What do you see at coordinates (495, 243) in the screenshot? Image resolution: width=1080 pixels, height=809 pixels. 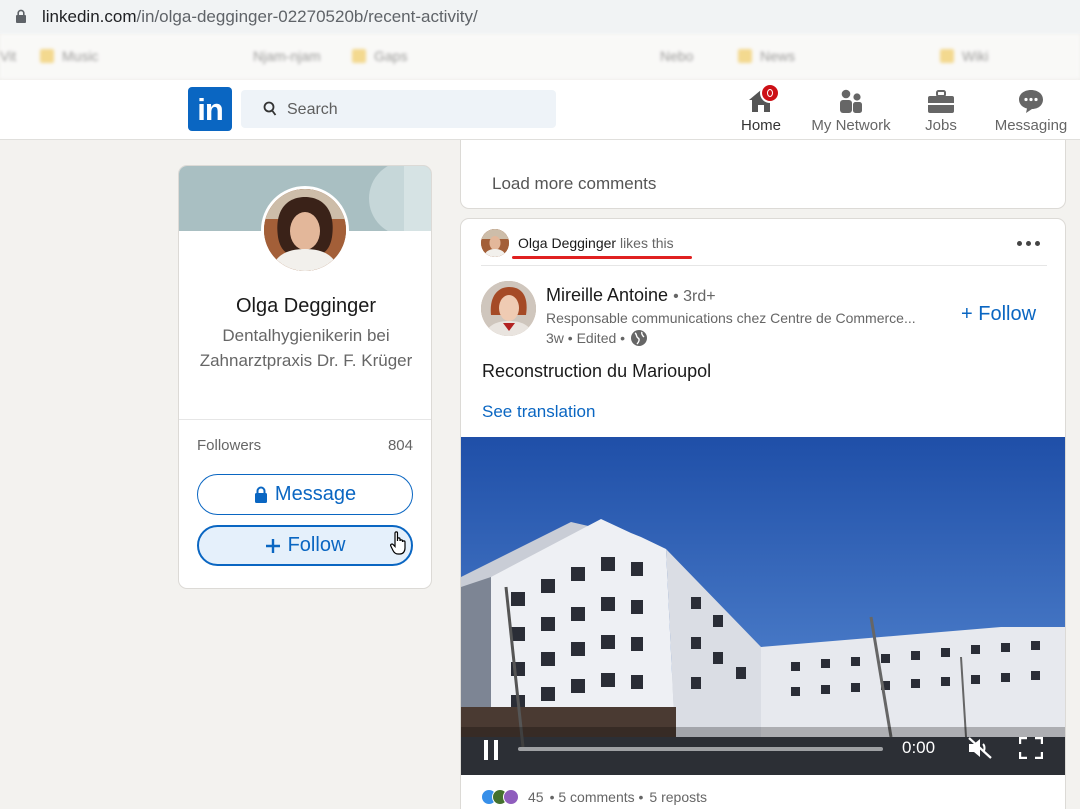 I see `liker-avatar` at bounding box center [495, 243].